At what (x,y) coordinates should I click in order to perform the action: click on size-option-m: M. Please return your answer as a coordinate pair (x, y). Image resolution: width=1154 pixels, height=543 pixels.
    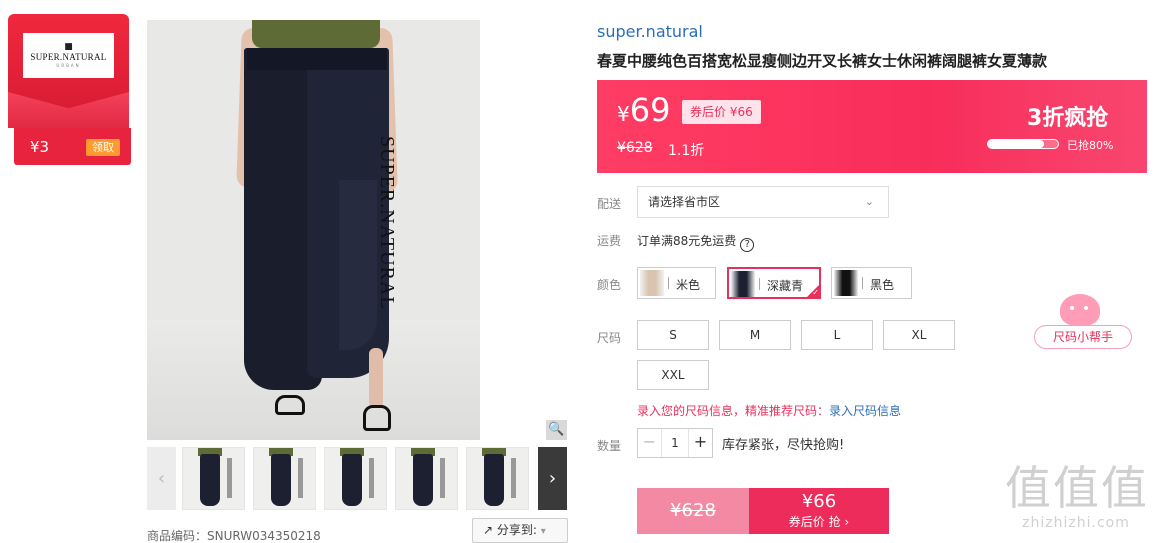
    Looking at the image, I should click on (755, 335).